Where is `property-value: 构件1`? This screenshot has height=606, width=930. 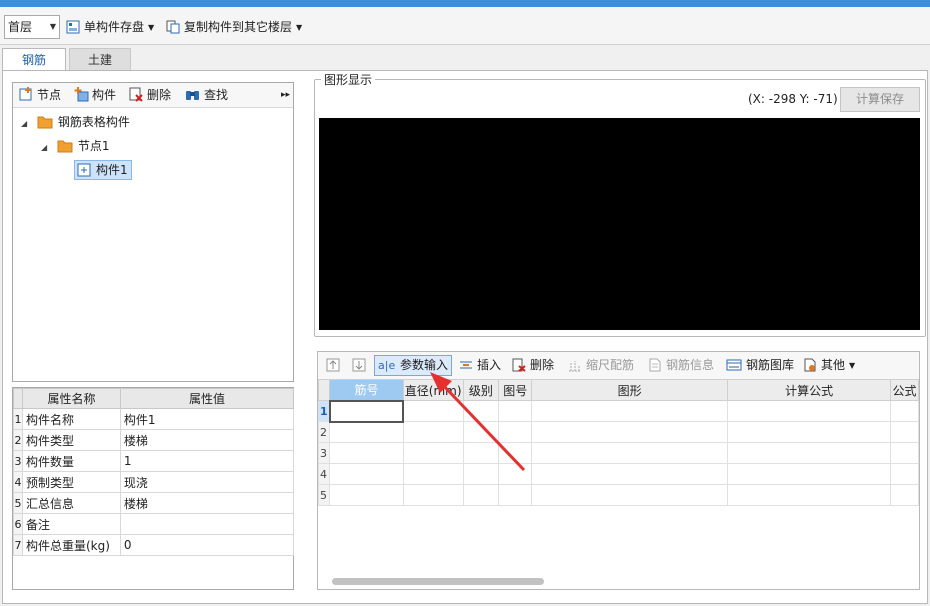 property-value: 构件1 is located at coordinates (207, 419).